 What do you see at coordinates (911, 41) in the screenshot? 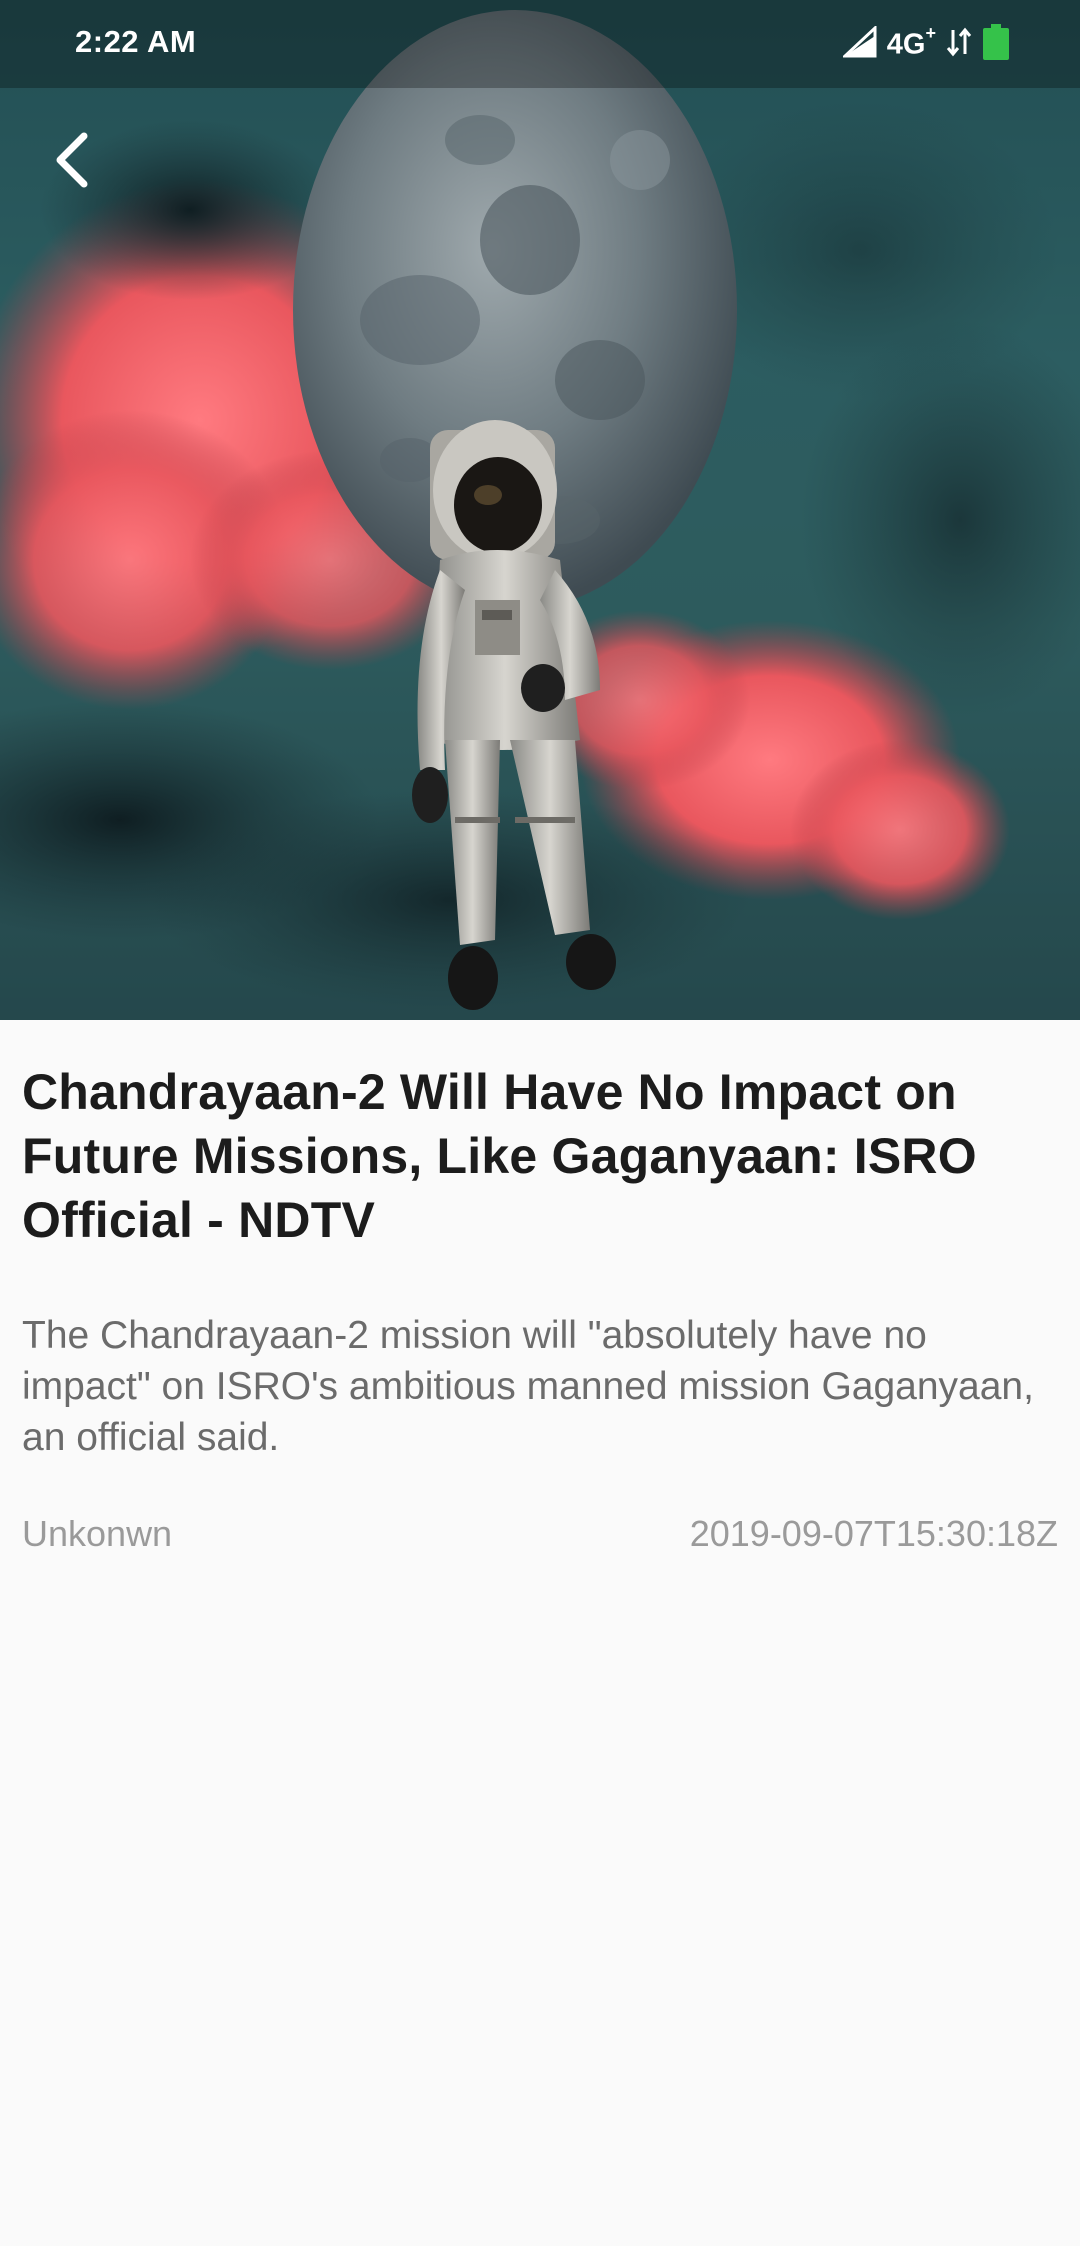
I see `network-type: 4G+` at bounding box center [911, 41].